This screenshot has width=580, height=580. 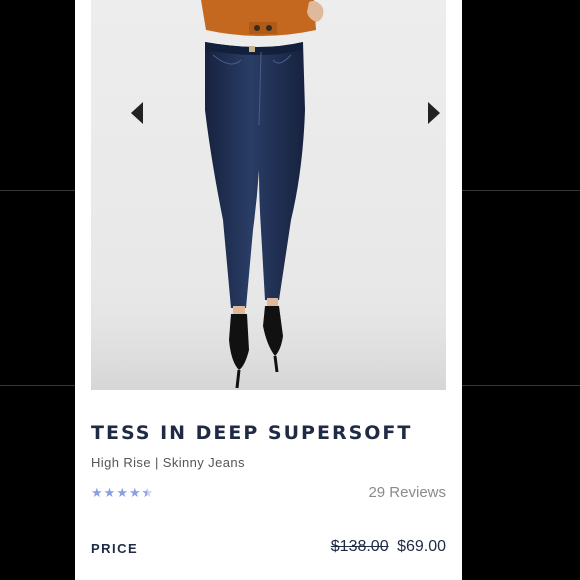 I want to click on rating-stars: ★ ★ ★ ★ ★, so click(x=122, y=492).